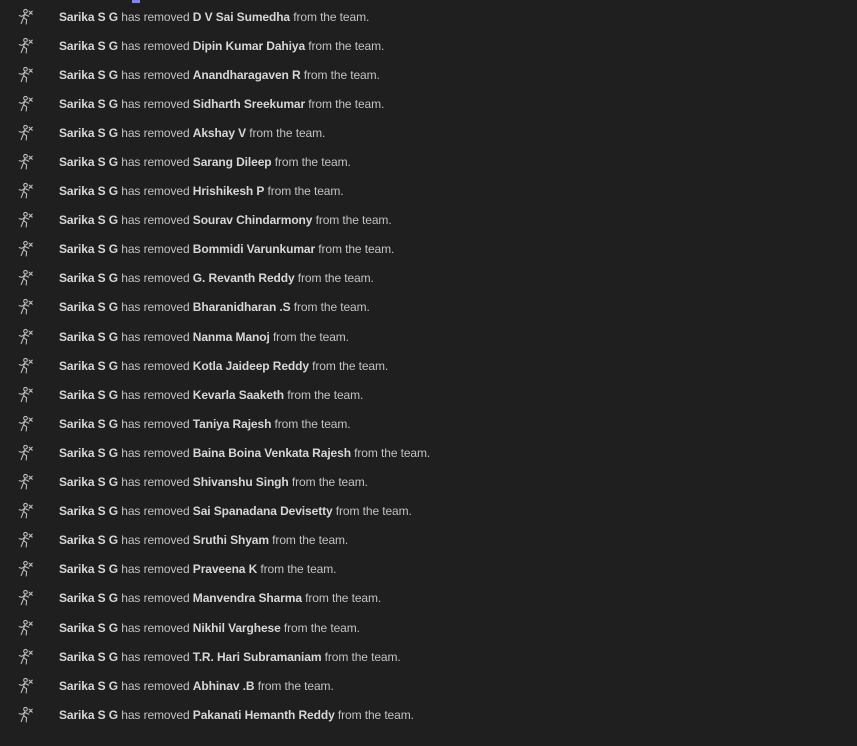 The width and height of the screenshot is (857, 746). Describe the element at coordinates (232, 424) in the screenshot. I see `removed-member-name: Taniya Rajesh` at that location.